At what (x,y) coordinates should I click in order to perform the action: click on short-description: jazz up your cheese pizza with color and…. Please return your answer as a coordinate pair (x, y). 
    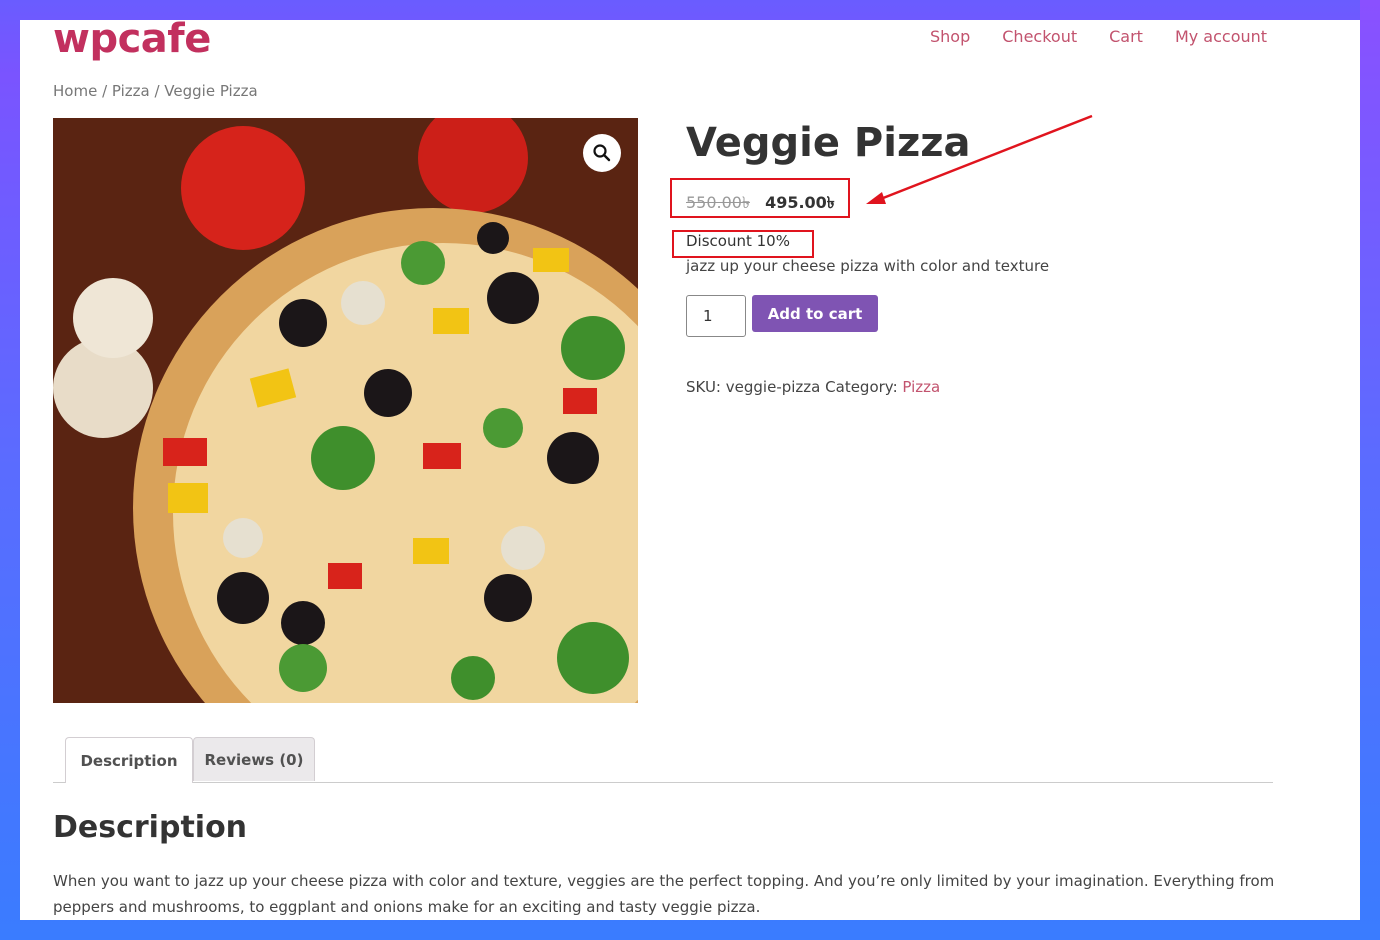
    Looking at the image, I should click on (868, 266).